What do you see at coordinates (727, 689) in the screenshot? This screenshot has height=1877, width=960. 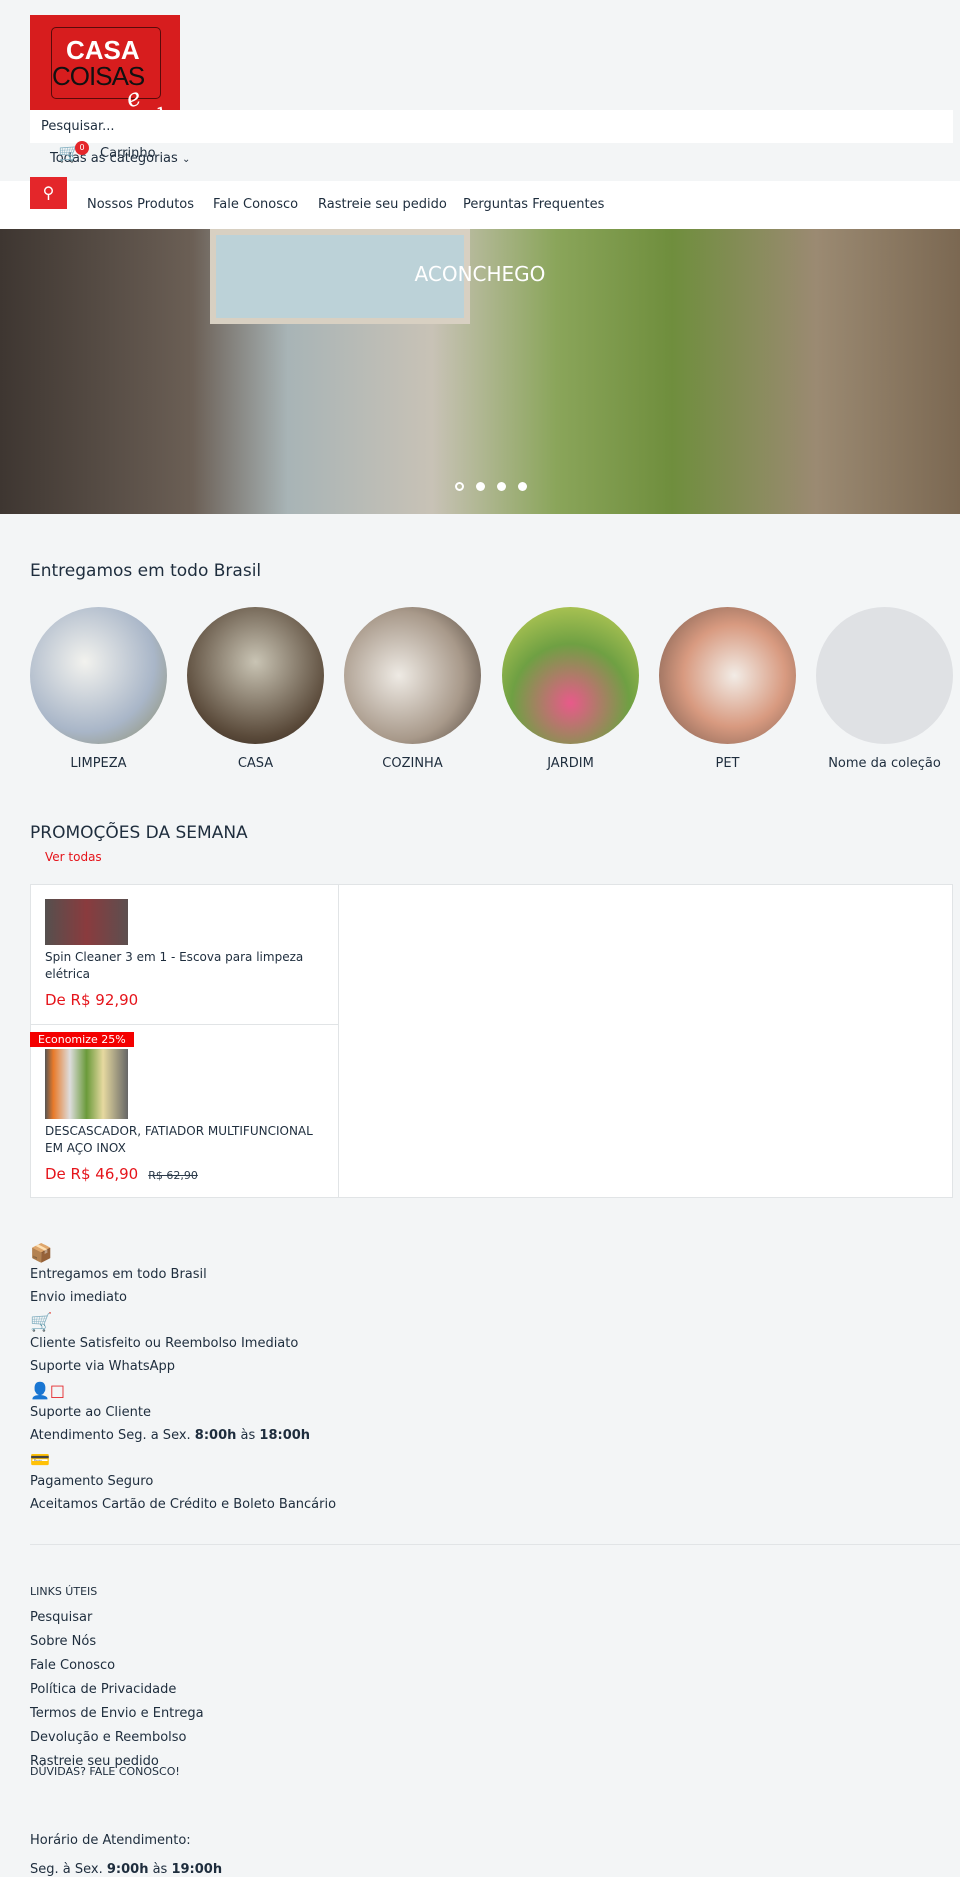 I see `collection-pet: PET` at bounding box center [727, 689].